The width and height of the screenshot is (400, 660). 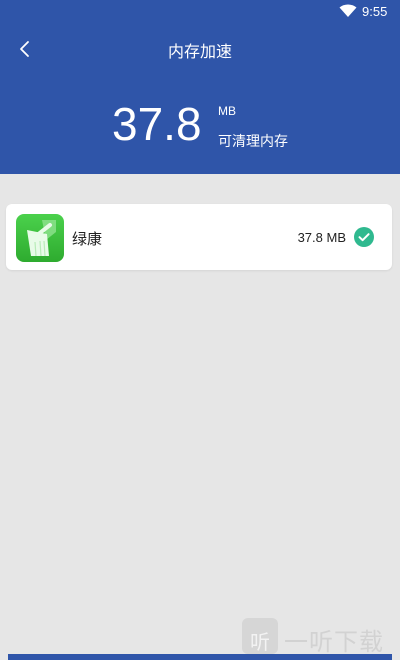 I want to click on cleanable-caption: 可清理内存, so click(x=253, y=142).